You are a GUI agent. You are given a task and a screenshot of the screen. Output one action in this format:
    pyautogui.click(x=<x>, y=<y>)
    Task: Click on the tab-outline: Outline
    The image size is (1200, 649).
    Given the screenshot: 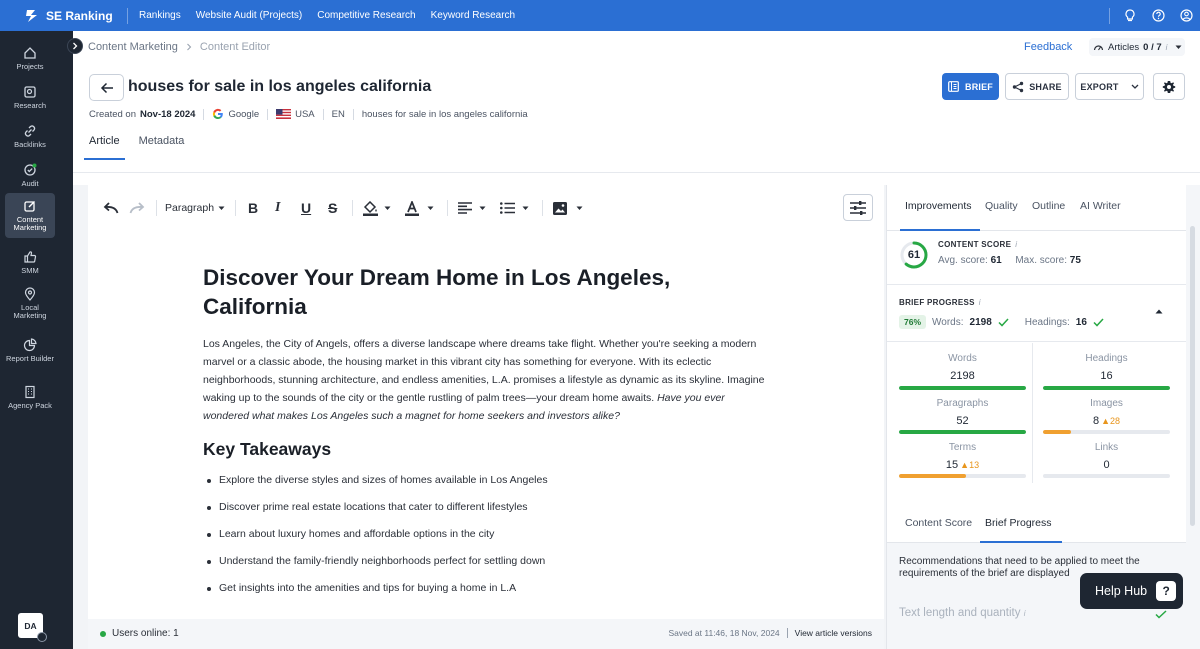 What is the action you would take?
    pyautogui.click(x=1048, y=206)
    